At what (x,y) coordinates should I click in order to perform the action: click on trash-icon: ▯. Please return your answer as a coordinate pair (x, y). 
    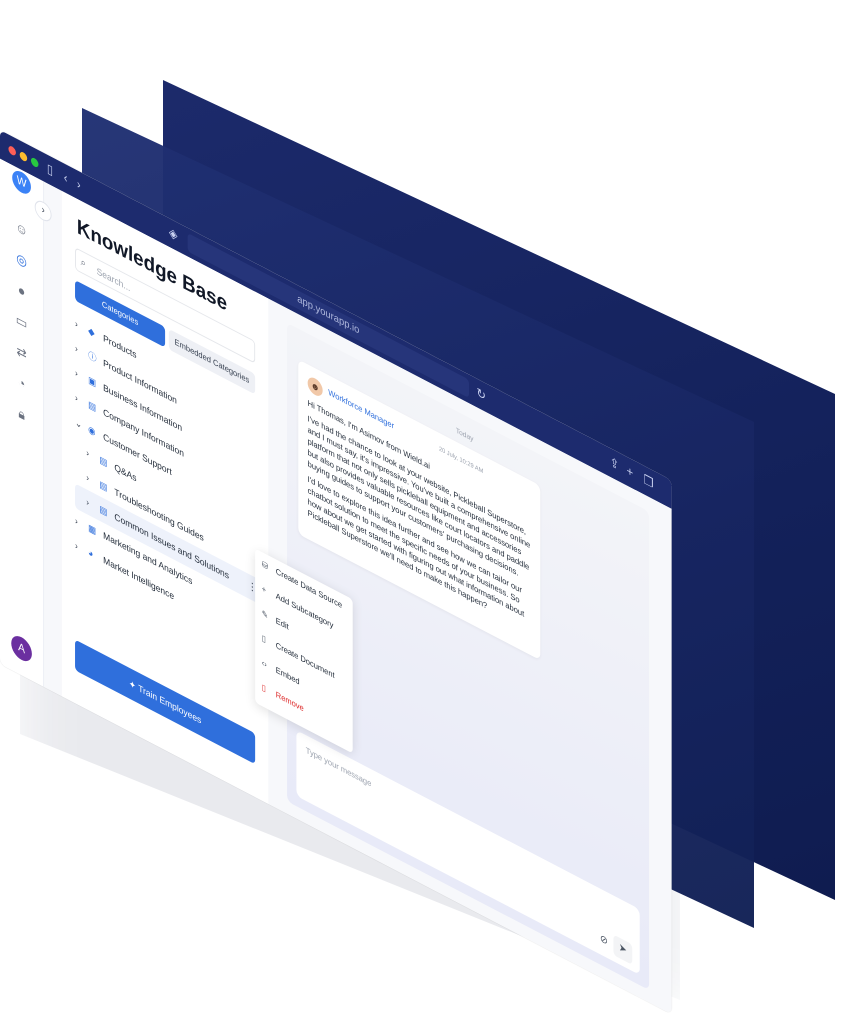
    Looking at the image, I should click on (263, 688).